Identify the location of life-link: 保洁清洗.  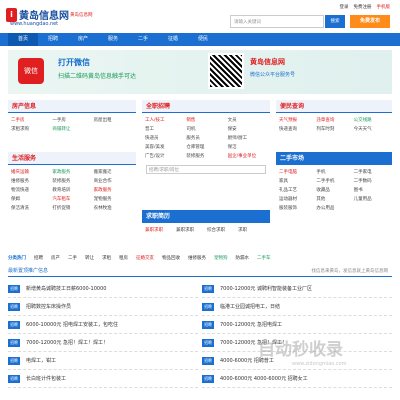
(30, 208).